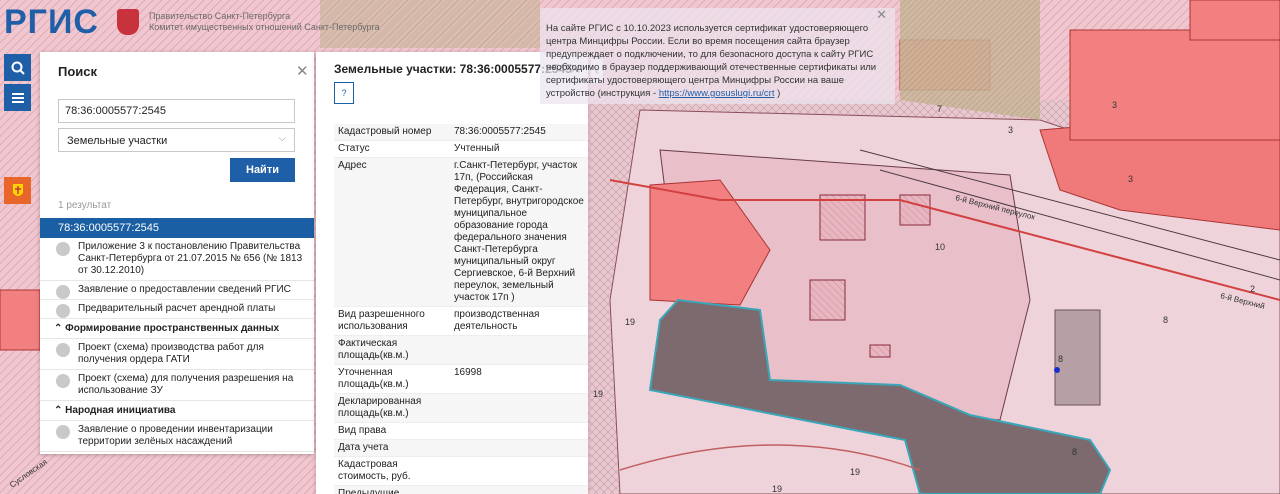 Image resolution: width=1280 pixels, height=494 pixels. What do you see at coordinates (176, 140) in the screenshot?
I see `search-type-select: Земельные участки ⌵` at bounding box center [176, 140].